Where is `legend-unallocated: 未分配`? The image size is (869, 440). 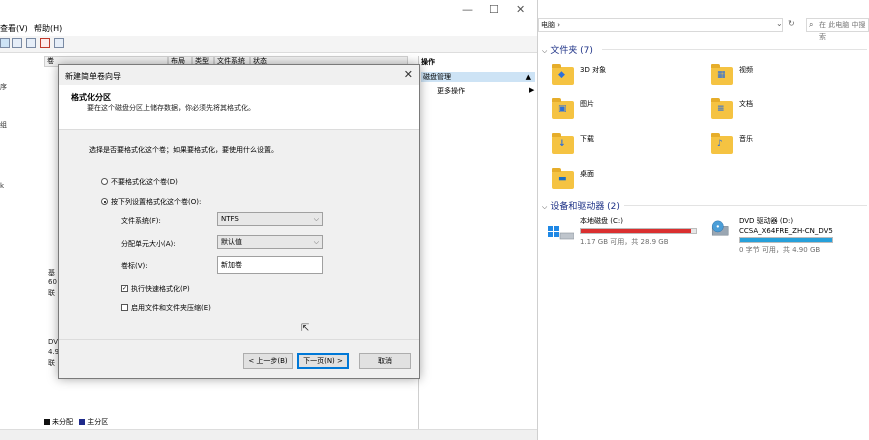 legend-unallocated: 未分配 is located at coordinates (62, 422).